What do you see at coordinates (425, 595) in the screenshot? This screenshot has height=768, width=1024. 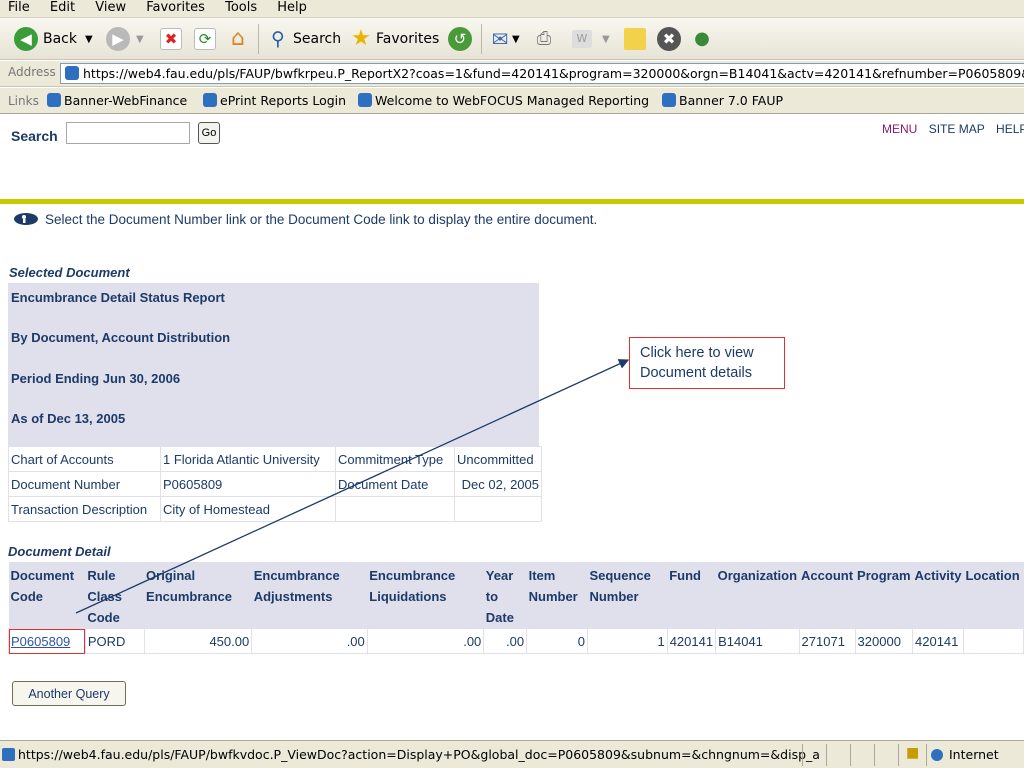 I see `column-header: Encumbrance Liquidations` at bounding box center [425, 595].